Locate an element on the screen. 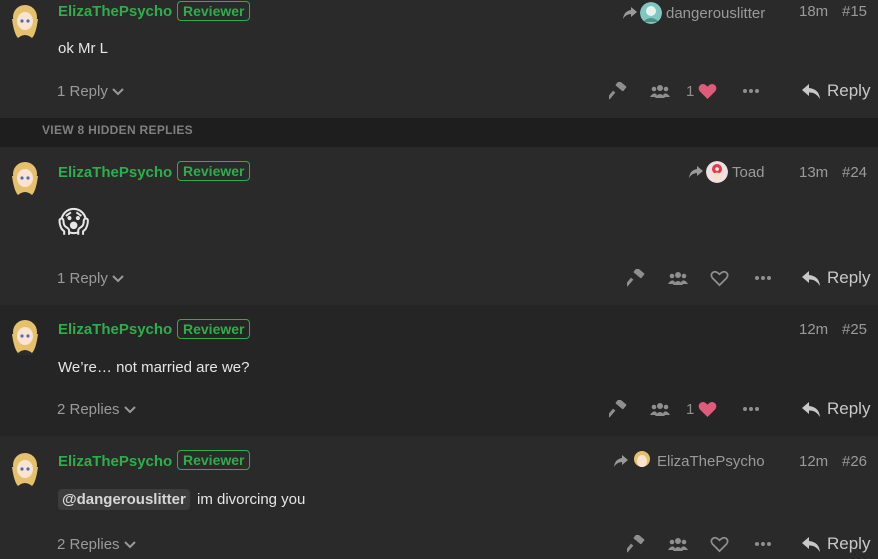  reply-to: dangerouslitter is located at coordinates (693, 13).